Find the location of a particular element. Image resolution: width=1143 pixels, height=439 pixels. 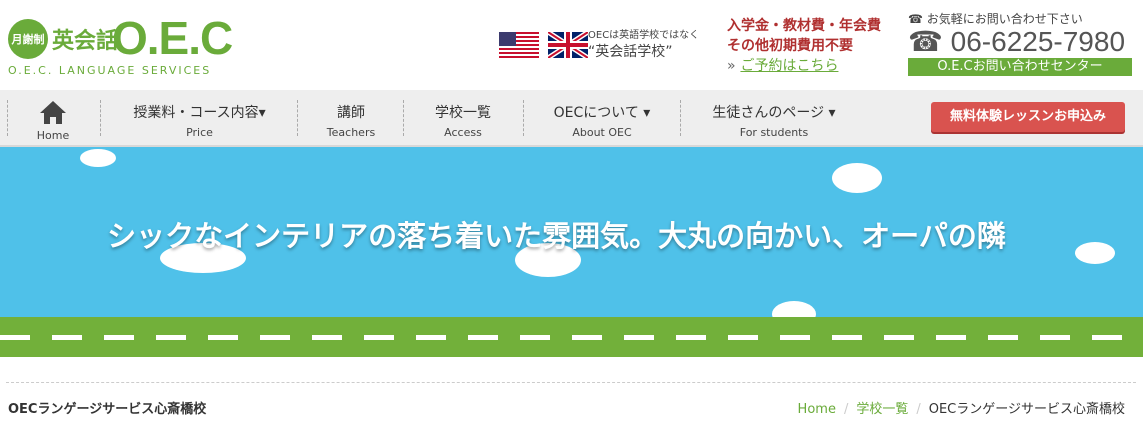

nav-price: 授業料・コース内容▾ Price is located at coordinates (199, 117).